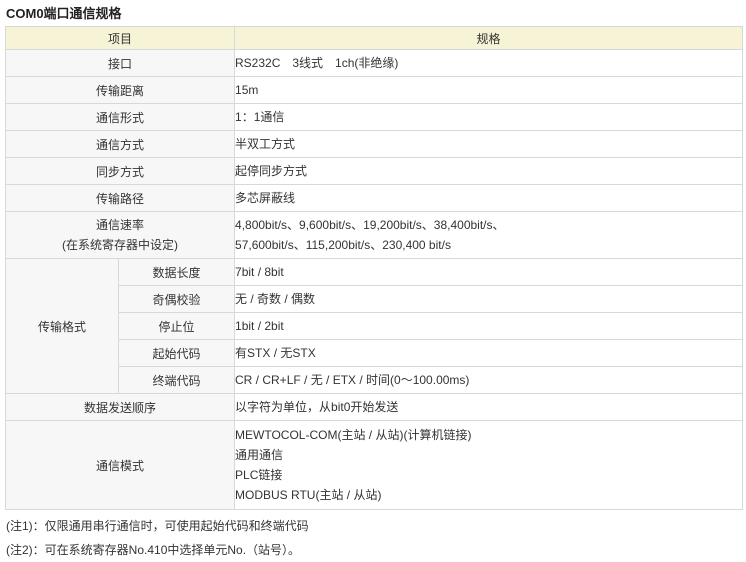 The width and height of the screenshot is (746, 562). Describe the element at coordinates (259, 475) in the screenshot. I see `mode-line: PLC链接` at that location.